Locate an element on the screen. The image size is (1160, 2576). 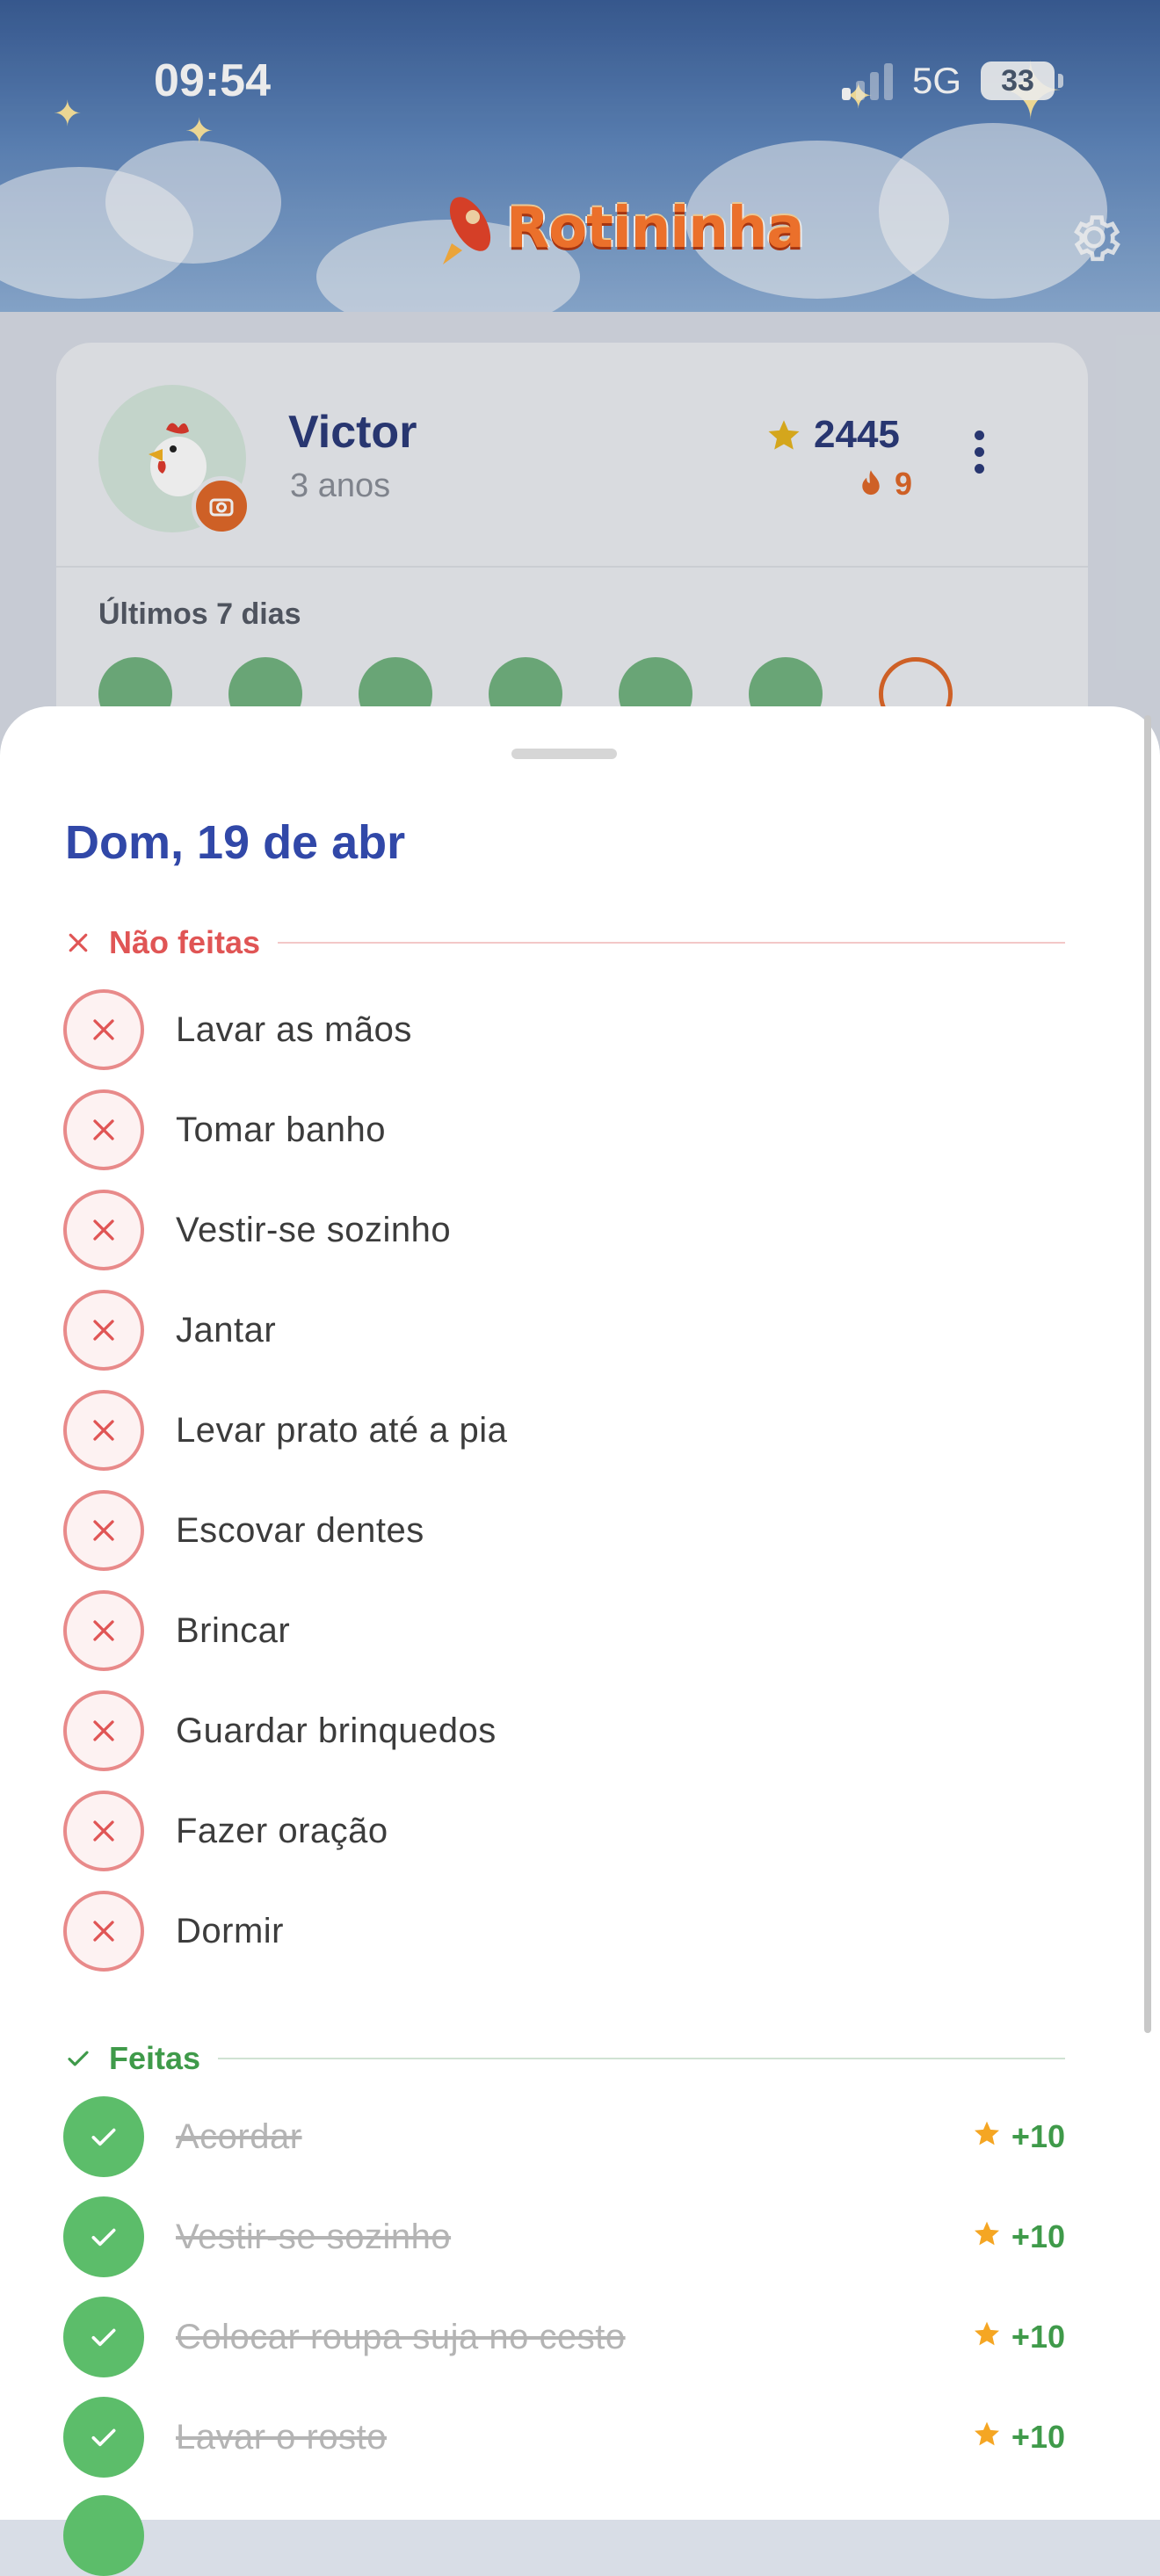
undone-task-item: Guardar brinquedos is located at coordinates (564, 1730).